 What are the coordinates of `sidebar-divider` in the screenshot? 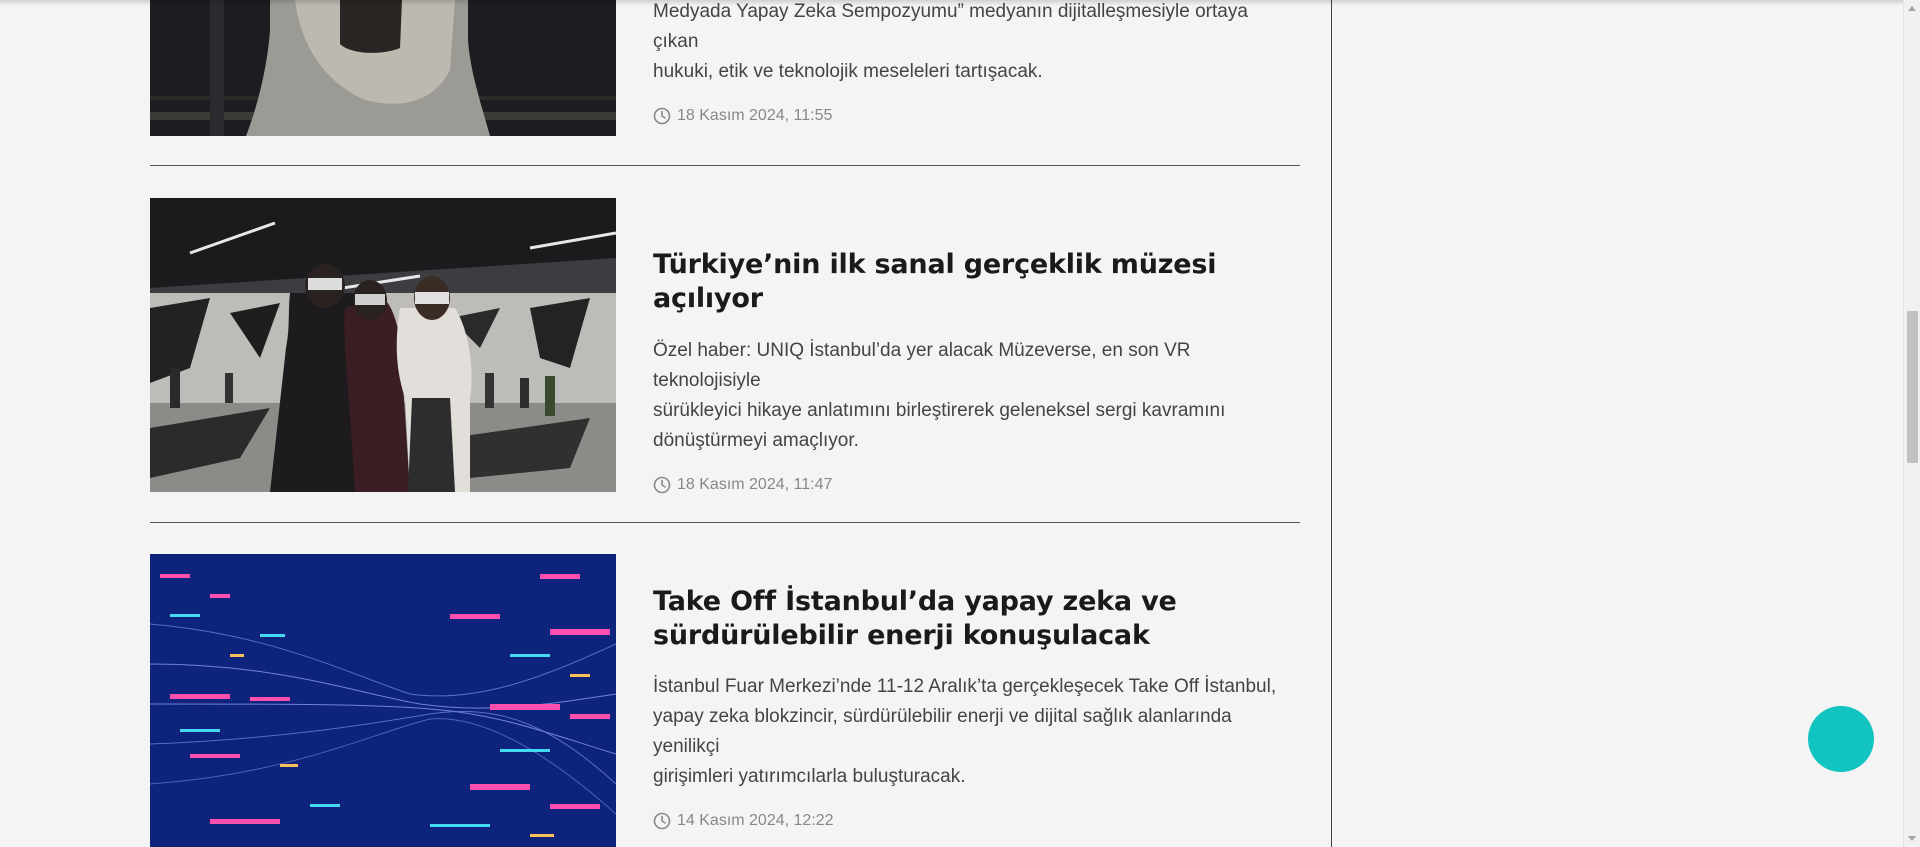 It's located at (1331, 423).